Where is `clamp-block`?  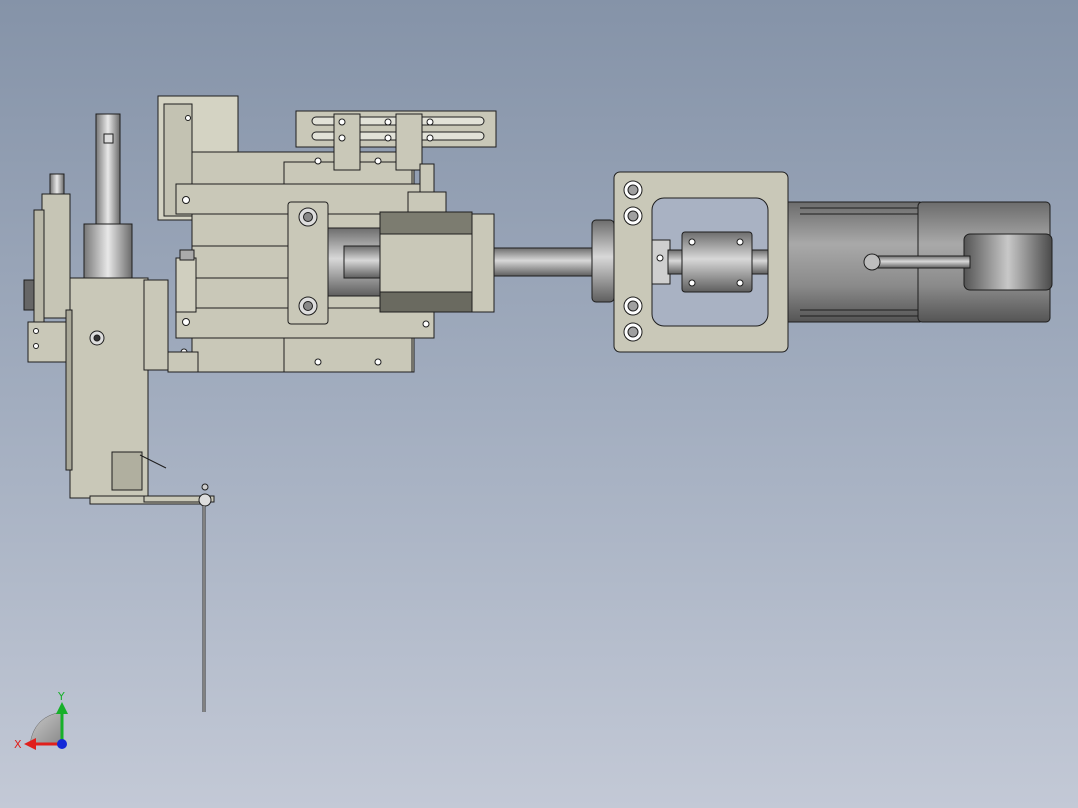
clamp-block is located at coordinates (50, 342).